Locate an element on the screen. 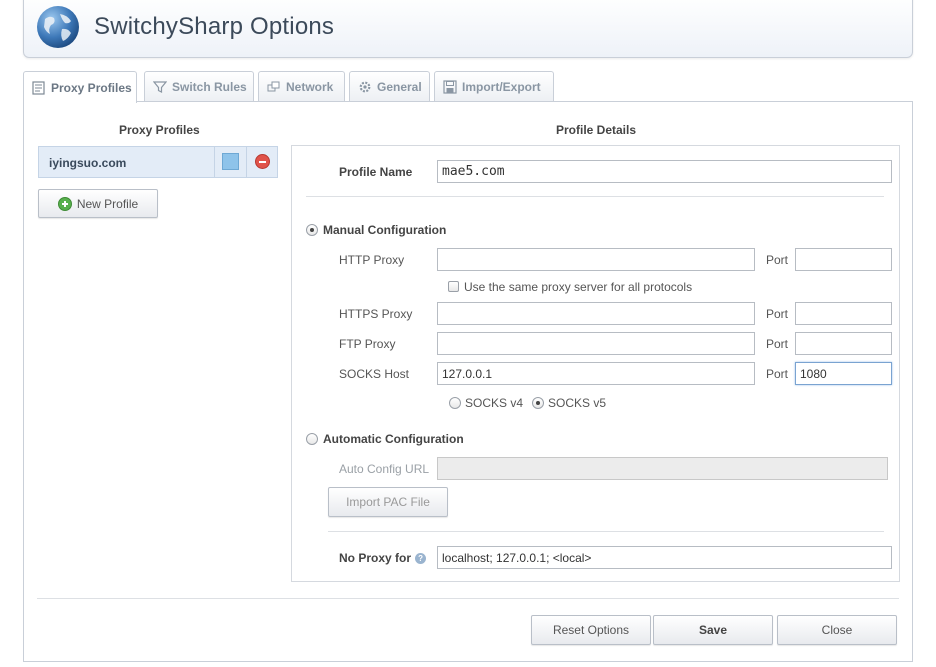 This screenshot has height=667, width=936. tab-network: Network is located at coordinates (301, 86).